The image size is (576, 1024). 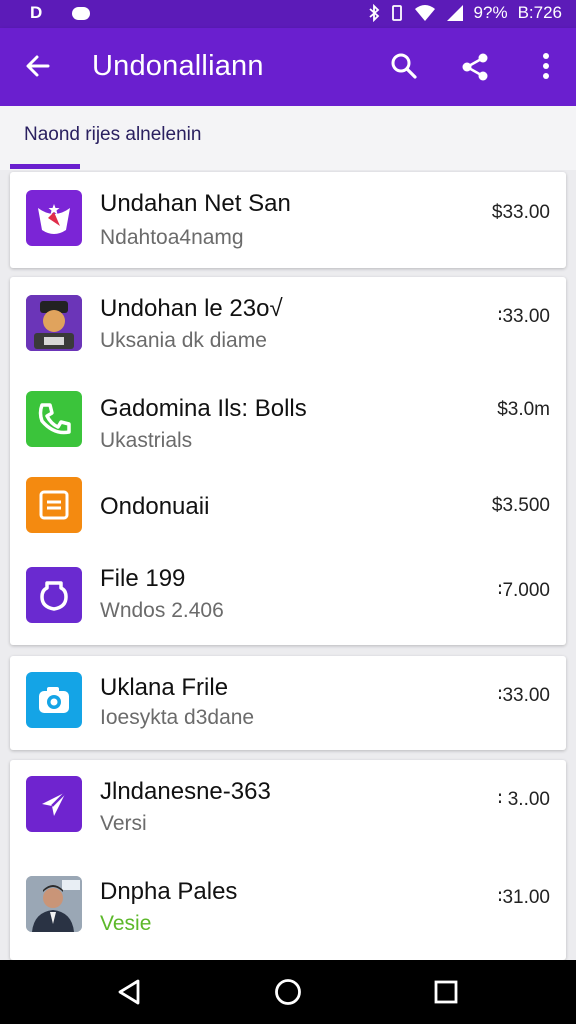 What do you see at coordinates (288, 325) in the screenshot?
I see `list-item: Undohan le 23o√ Uksania dk diame ∶33.00` at bounding box center [288, 325].